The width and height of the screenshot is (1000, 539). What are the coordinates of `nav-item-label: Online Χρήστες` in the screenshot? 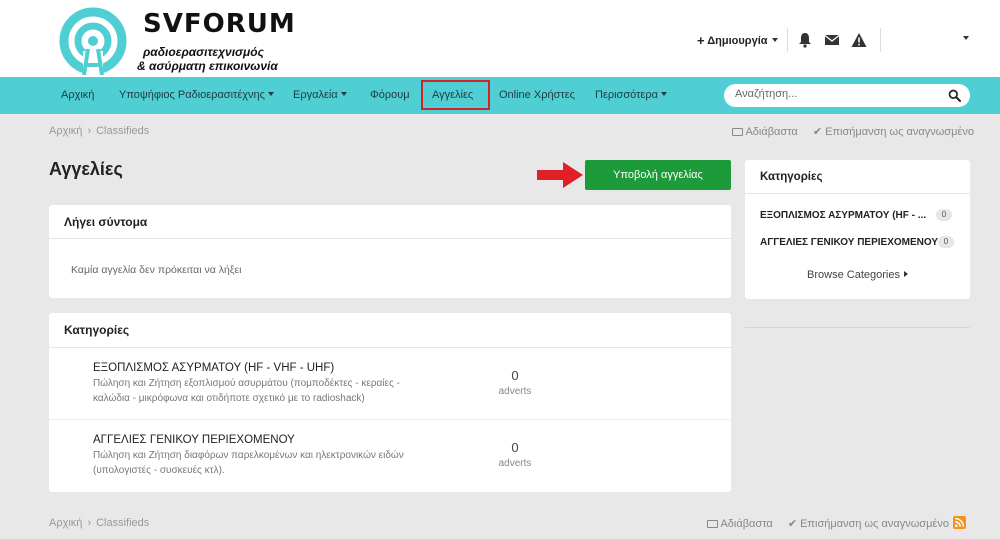 It's located at (537, 95).